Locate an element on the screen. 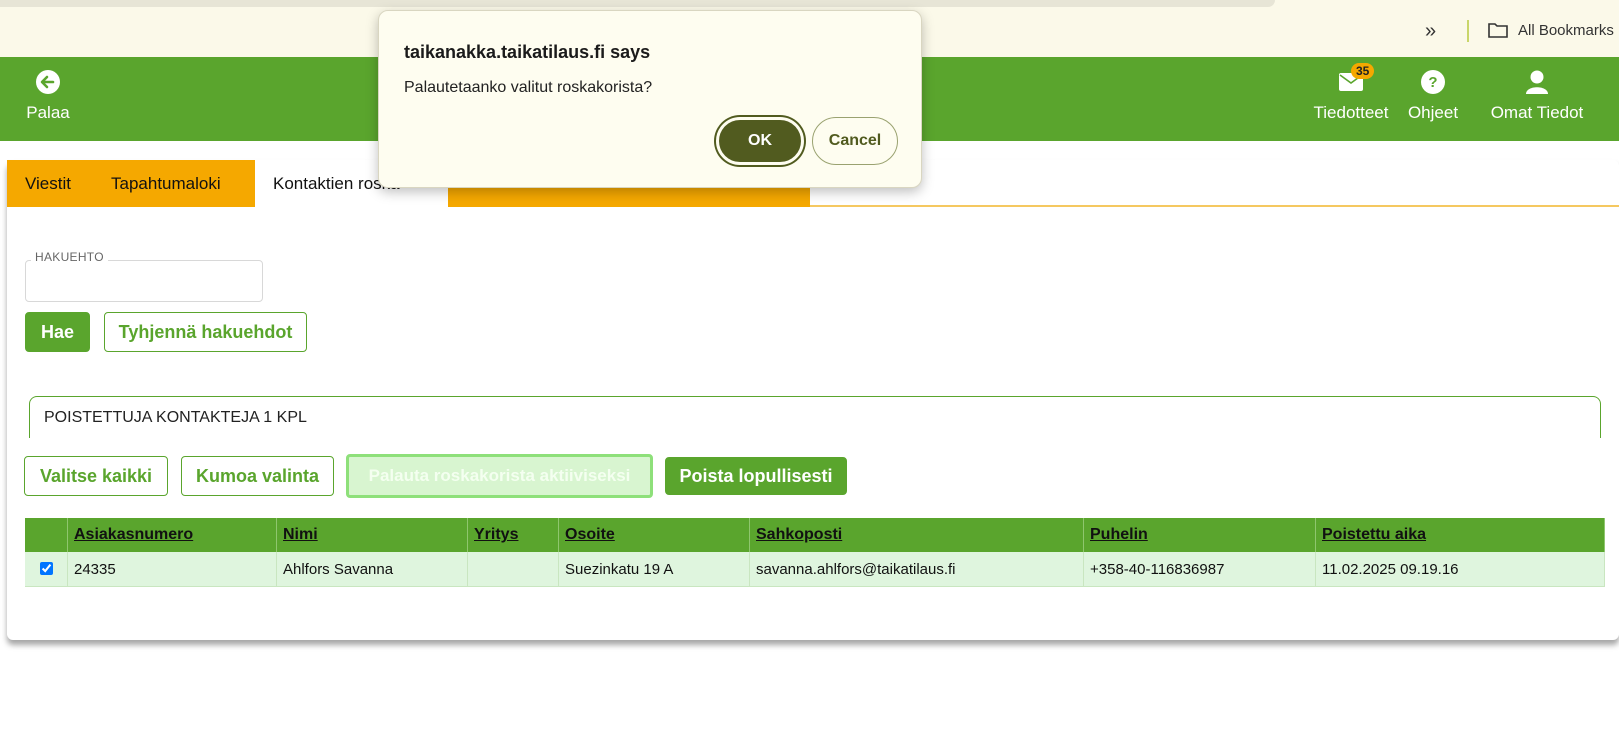  profile-label: Omat Tiedot is located at coordinates (1537, 112).